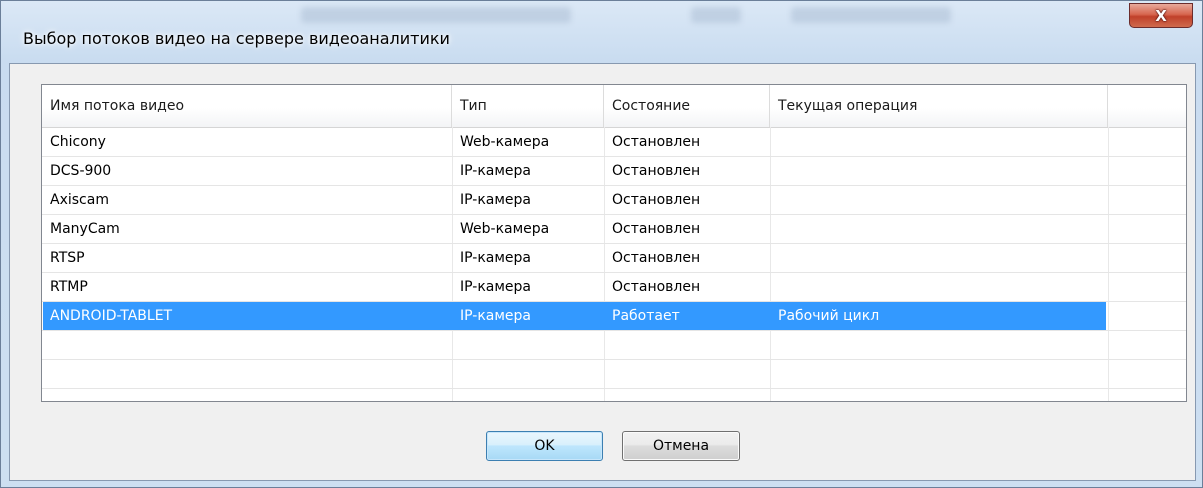 The width and height of the screenshot is (1203, 488). I want to click on cell-stream-name: Axiscam, so click(79, 200).